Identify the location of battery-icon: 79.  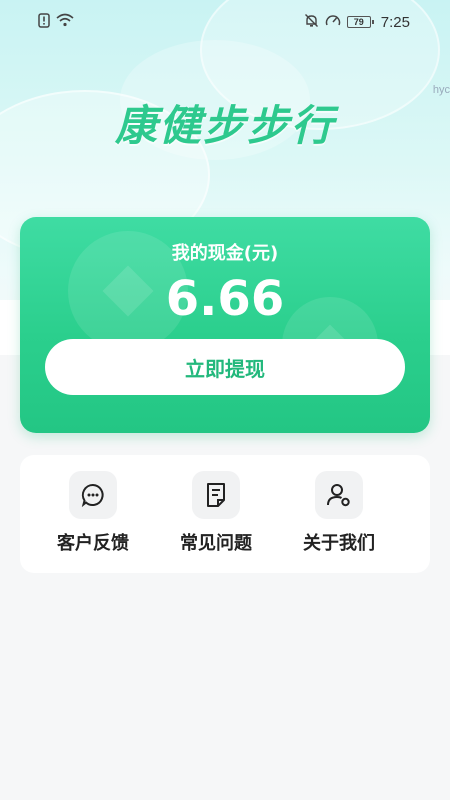
(360, 22).